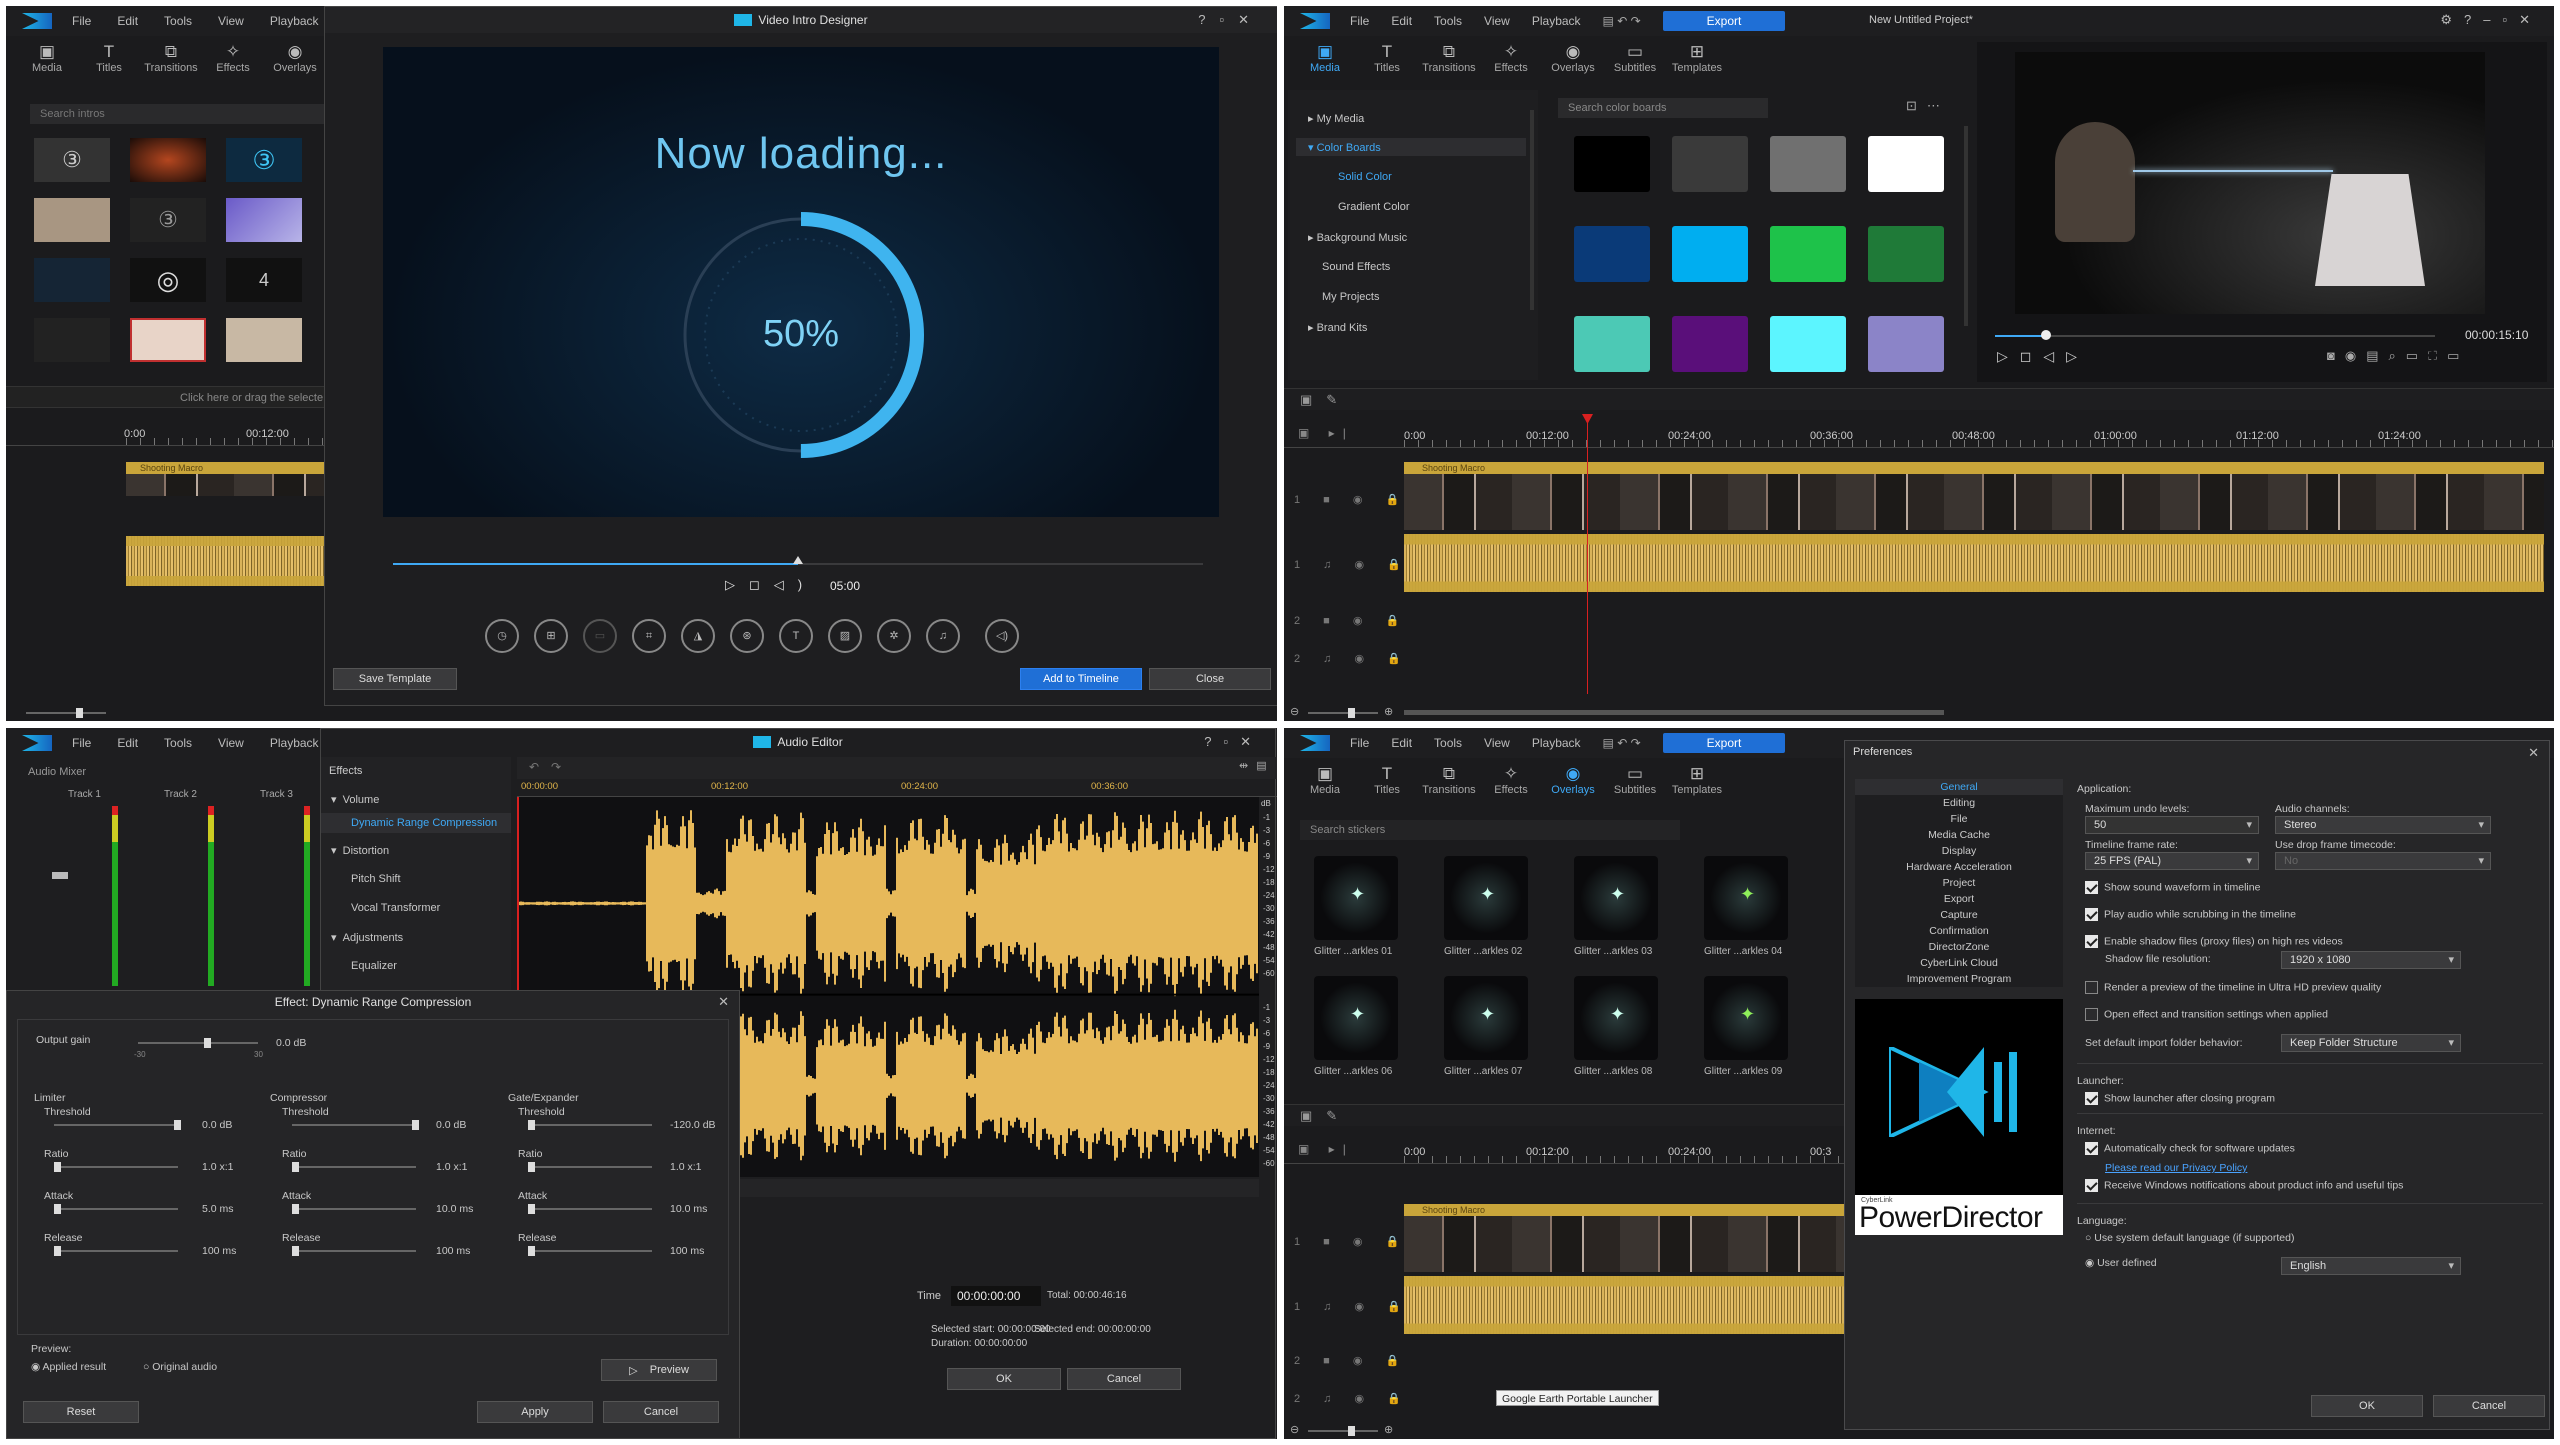 This screenshot has width=2560, height=1445. What do you see at coordinates (1959, 851) in the screenshot?
I see `pref-nav-item: Display` at bounding box center [1959, 851].